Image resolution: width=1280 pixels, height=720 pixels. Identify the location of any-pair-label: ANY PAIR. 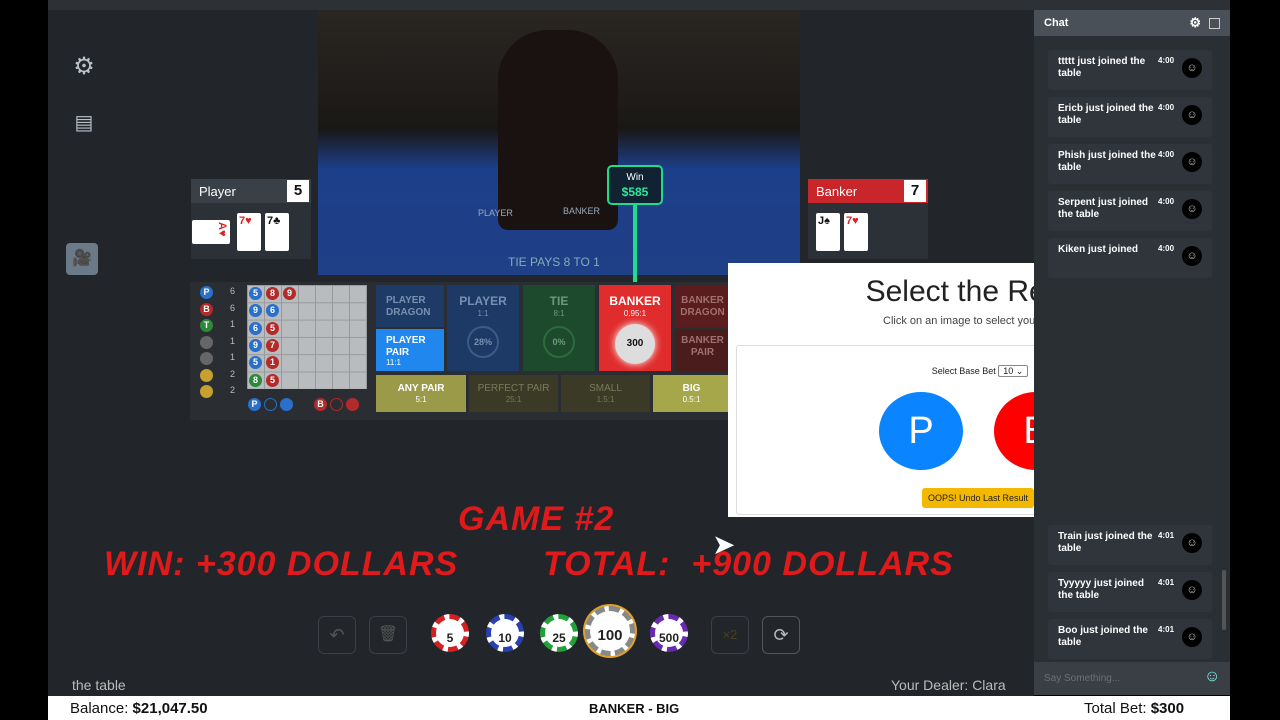
(421, 388).